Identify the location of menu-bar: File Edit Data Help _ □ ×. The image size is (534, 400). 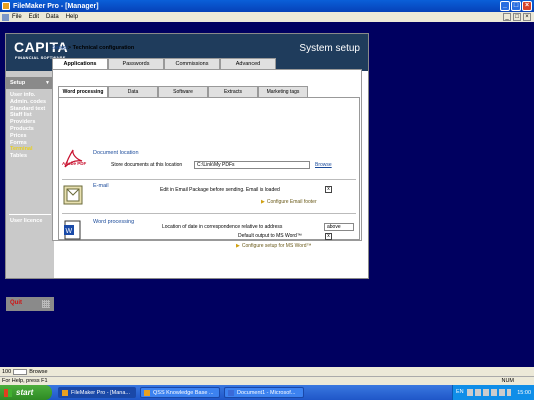
(267, 17).